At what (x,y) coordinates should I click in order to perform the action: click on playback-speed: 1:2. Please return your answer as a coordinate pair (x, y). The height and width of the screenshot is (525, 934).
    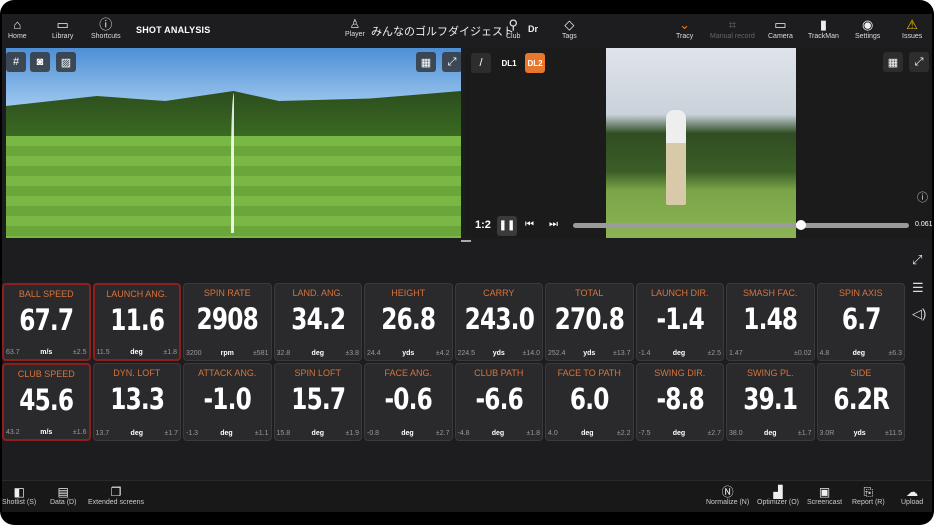
    Looking at the image, I should click on (483, 225).